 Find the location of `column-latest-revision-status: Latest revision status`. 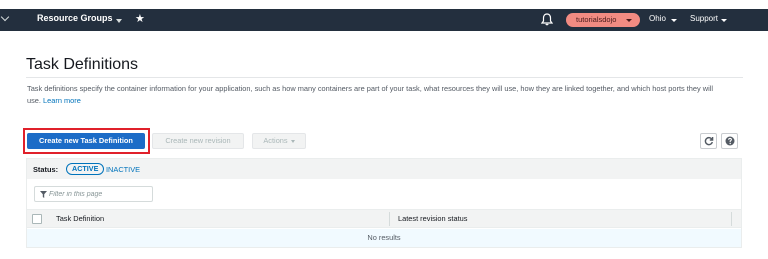

column-latest-revision-status: Latest revision status is located at coordinates (432, 218).